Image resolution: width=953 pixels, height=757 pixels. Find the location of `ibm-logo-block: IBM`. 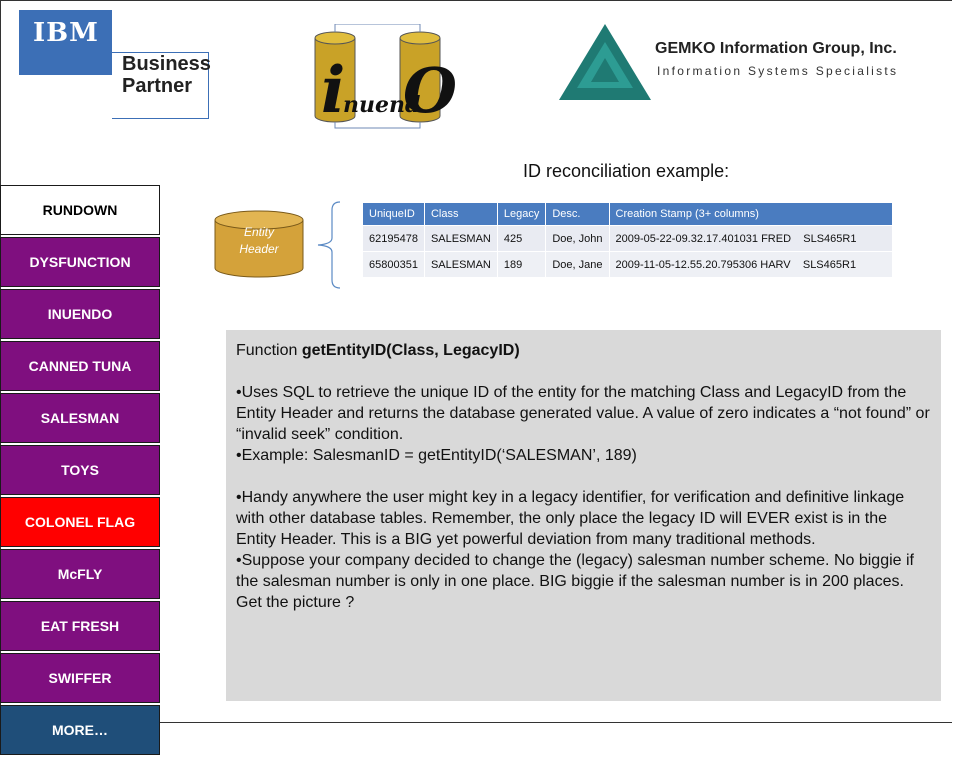

ibm-logo-block: IBM is located at coordinates (65, 42).